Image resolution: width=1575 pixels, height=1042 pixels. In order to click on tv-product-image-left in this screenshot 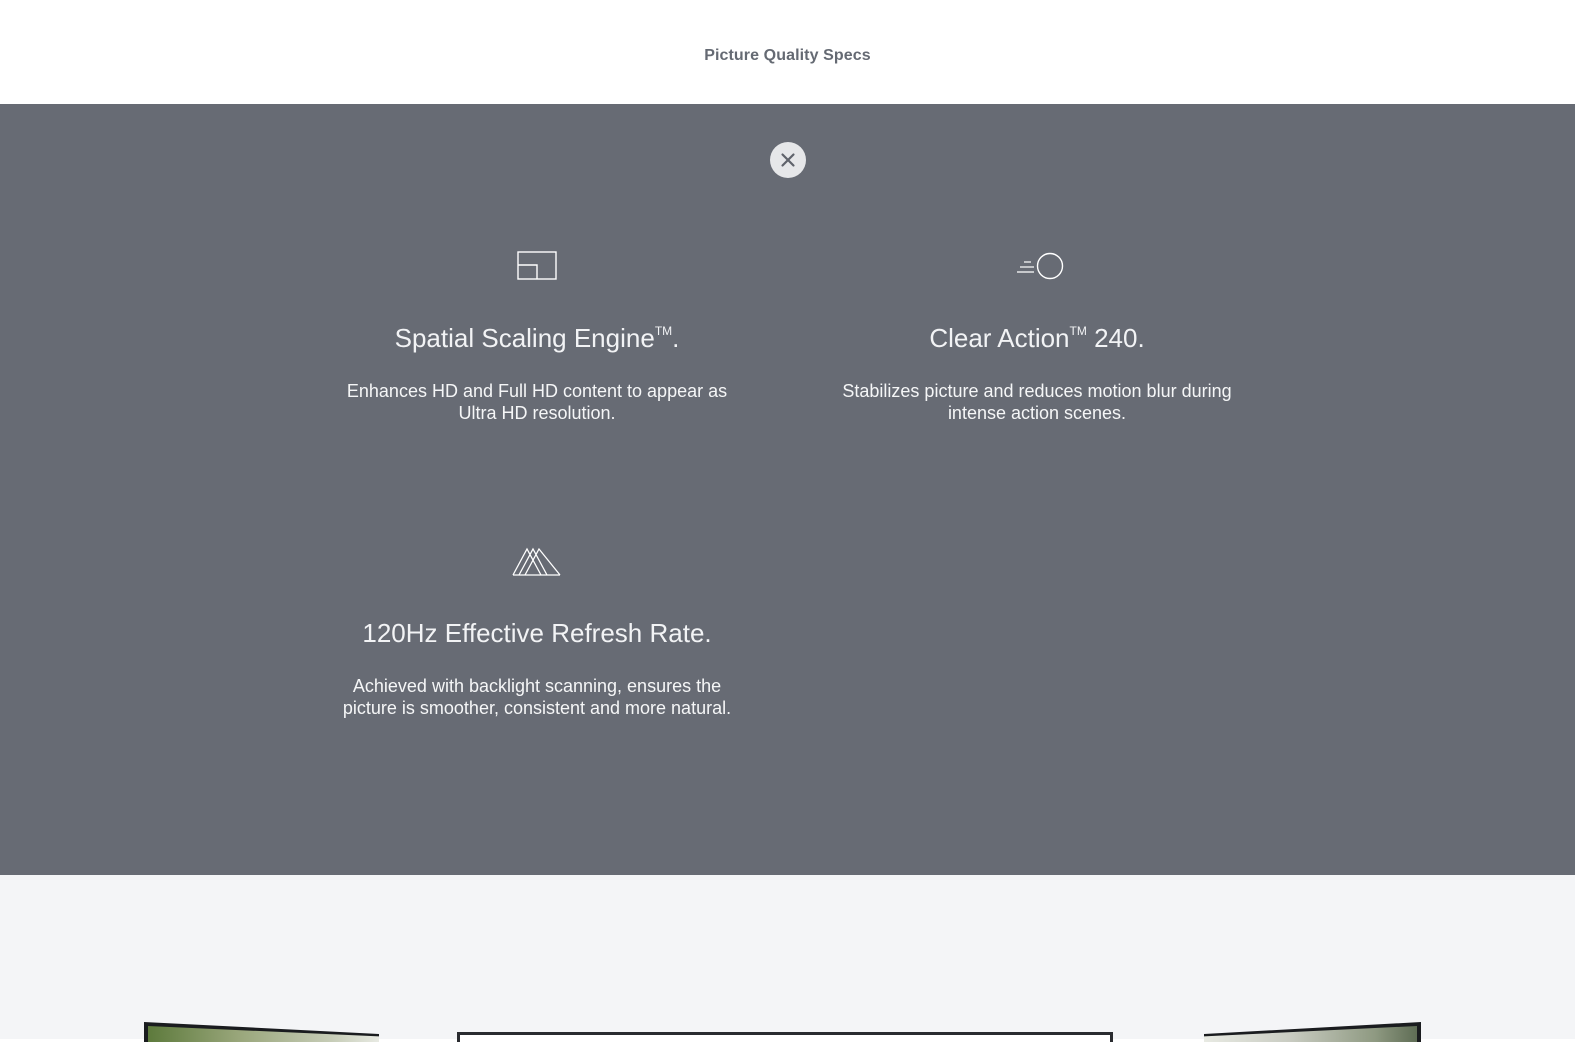, I will do `click(261, 1032)`.